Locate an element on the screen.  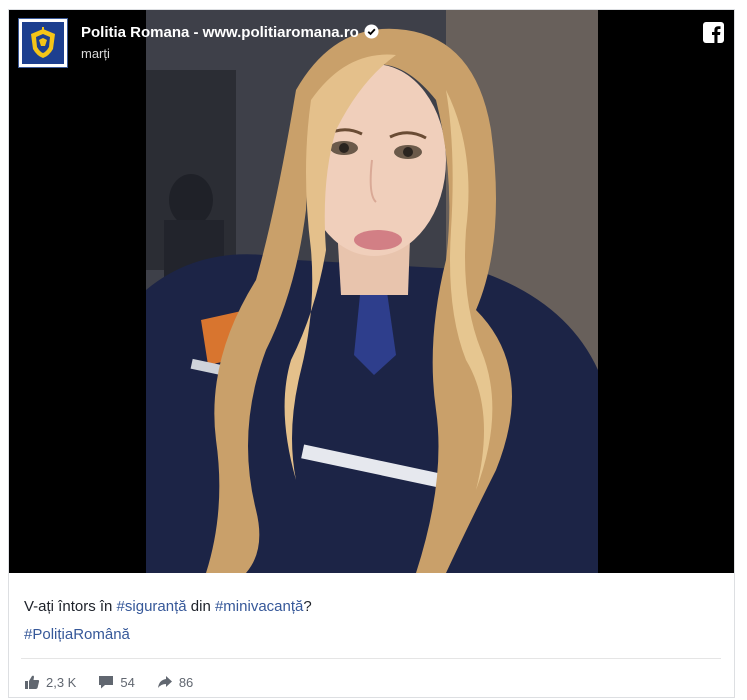
page-name-text: Politia Romana - www.politiaromana.ro is located at coordinates (220, 32).